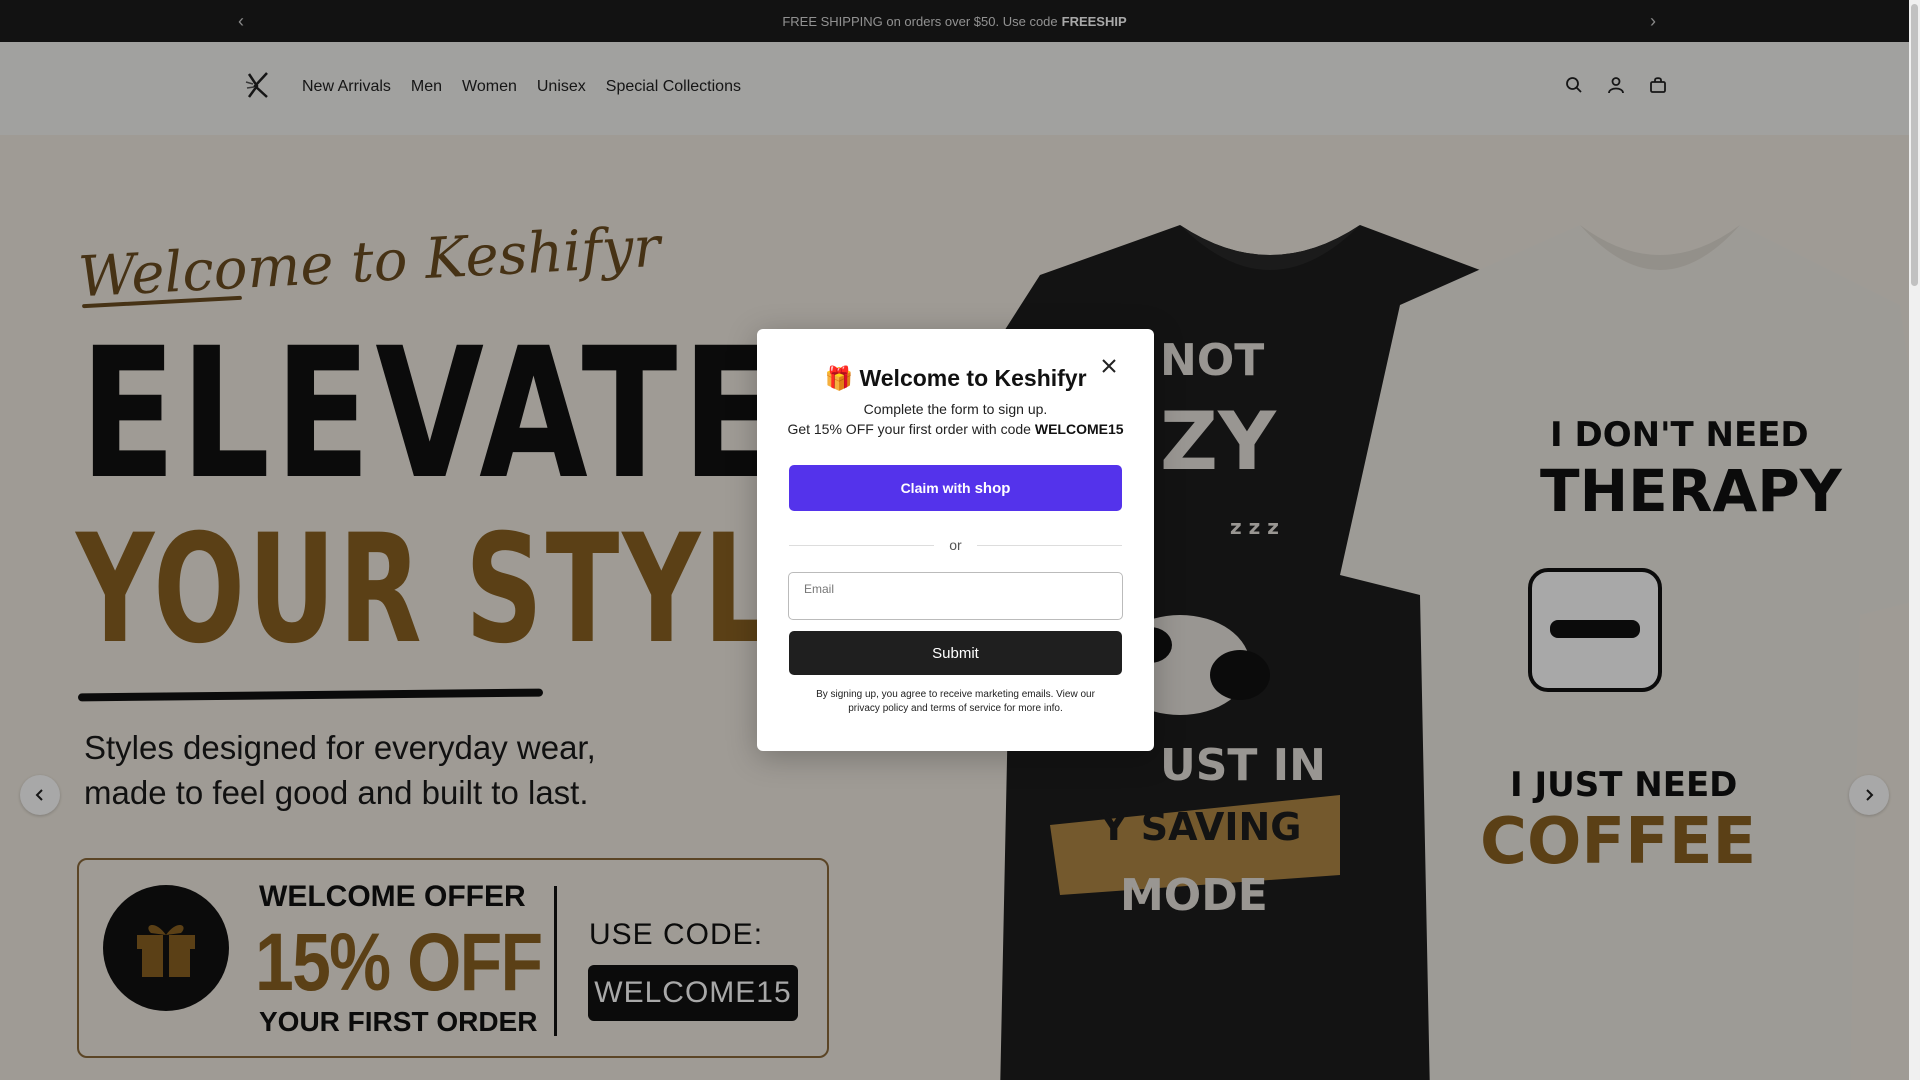  Describe the element at coordinates (935, 488) in the screenshot. I see `shop-button-label: Claim with` at that location.